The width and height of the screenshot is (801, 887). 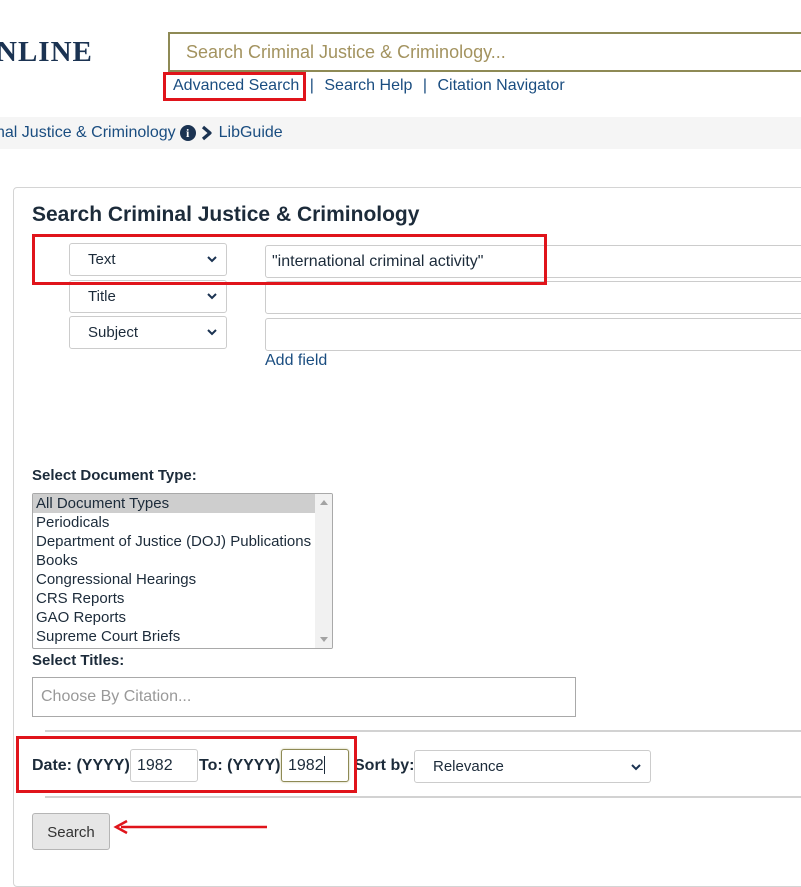 What do you see at coordinates (71, 831) in the screenshot?
I see `search-button: Search` at bounding box center [71, 831].